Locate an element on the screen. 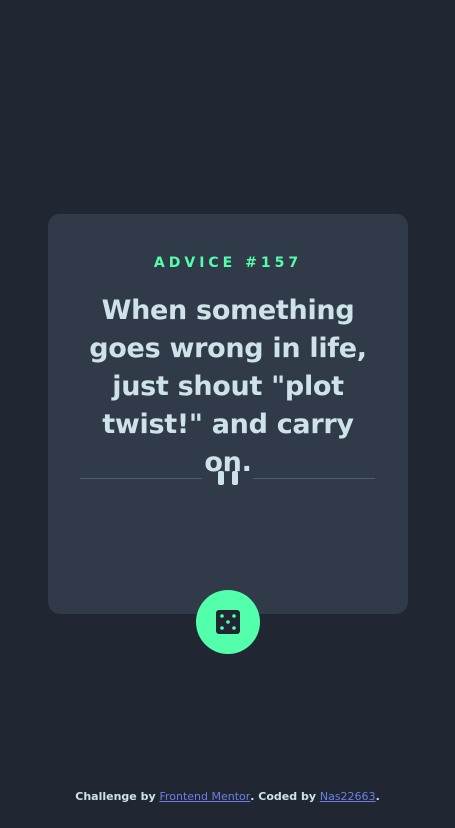 This screenshot has width=455, height=828. pause-bar-left is located at coordinates (221, 478).